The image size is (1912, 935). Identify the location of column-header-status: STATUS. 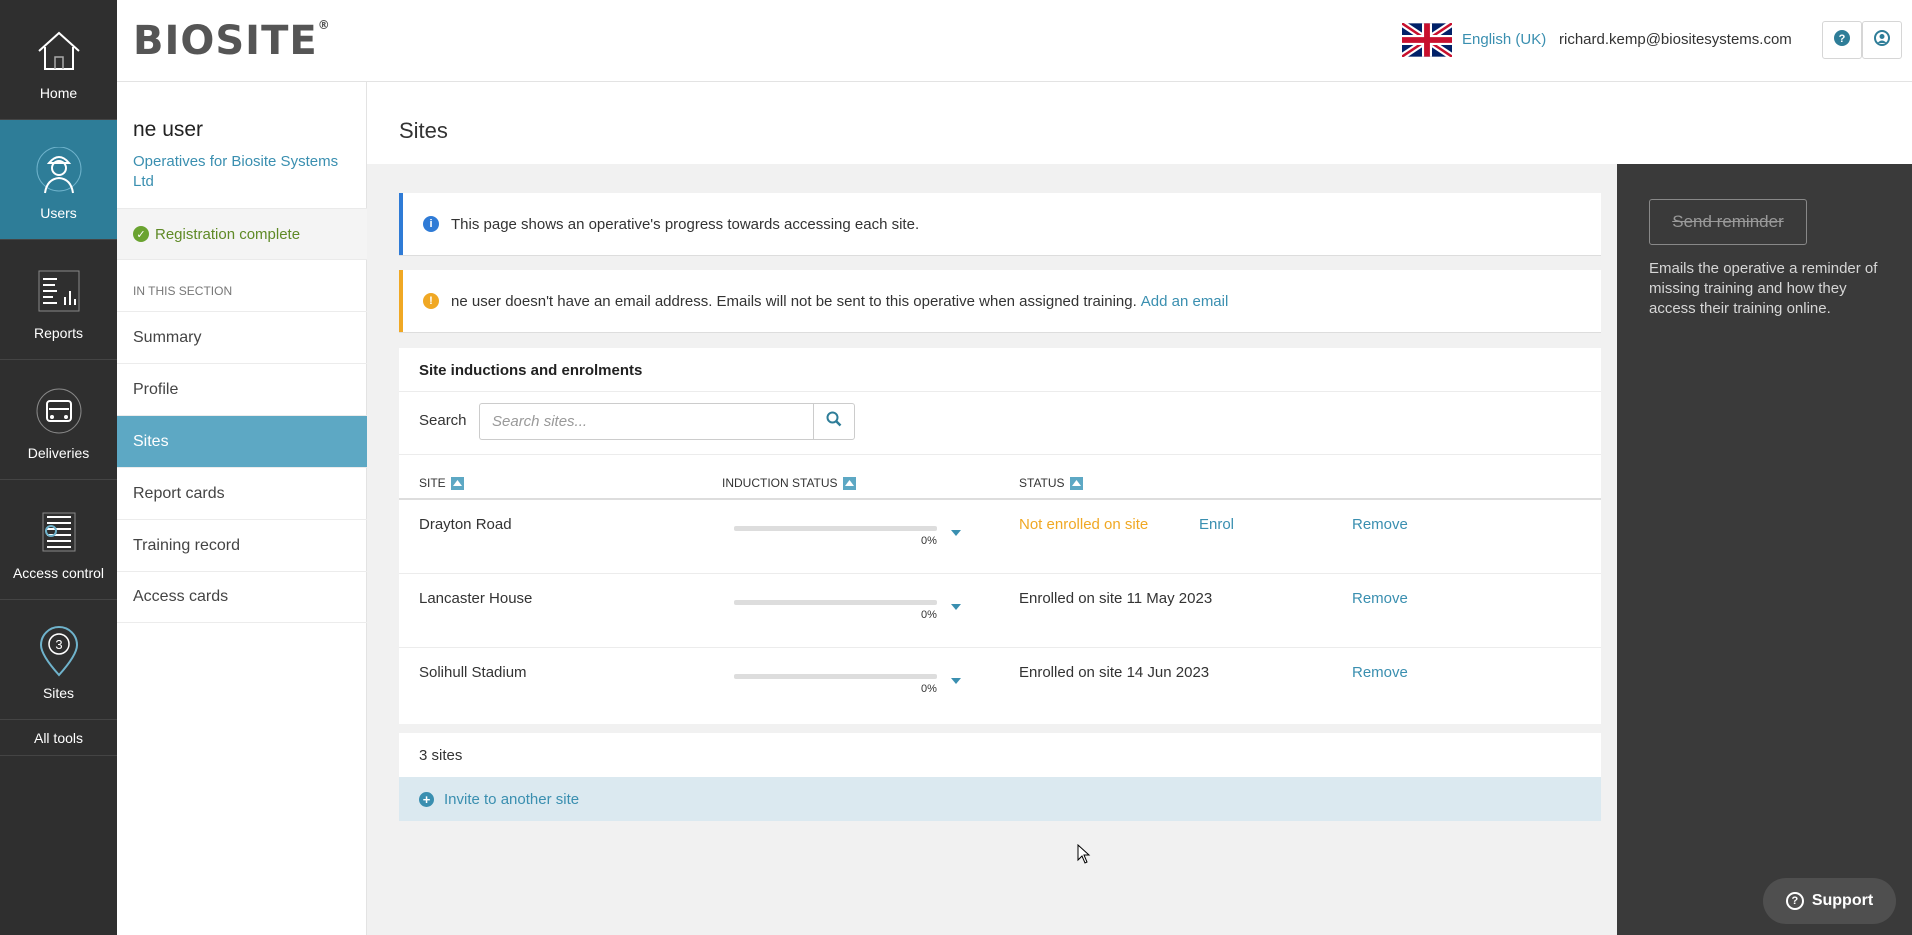
(1051, 483).